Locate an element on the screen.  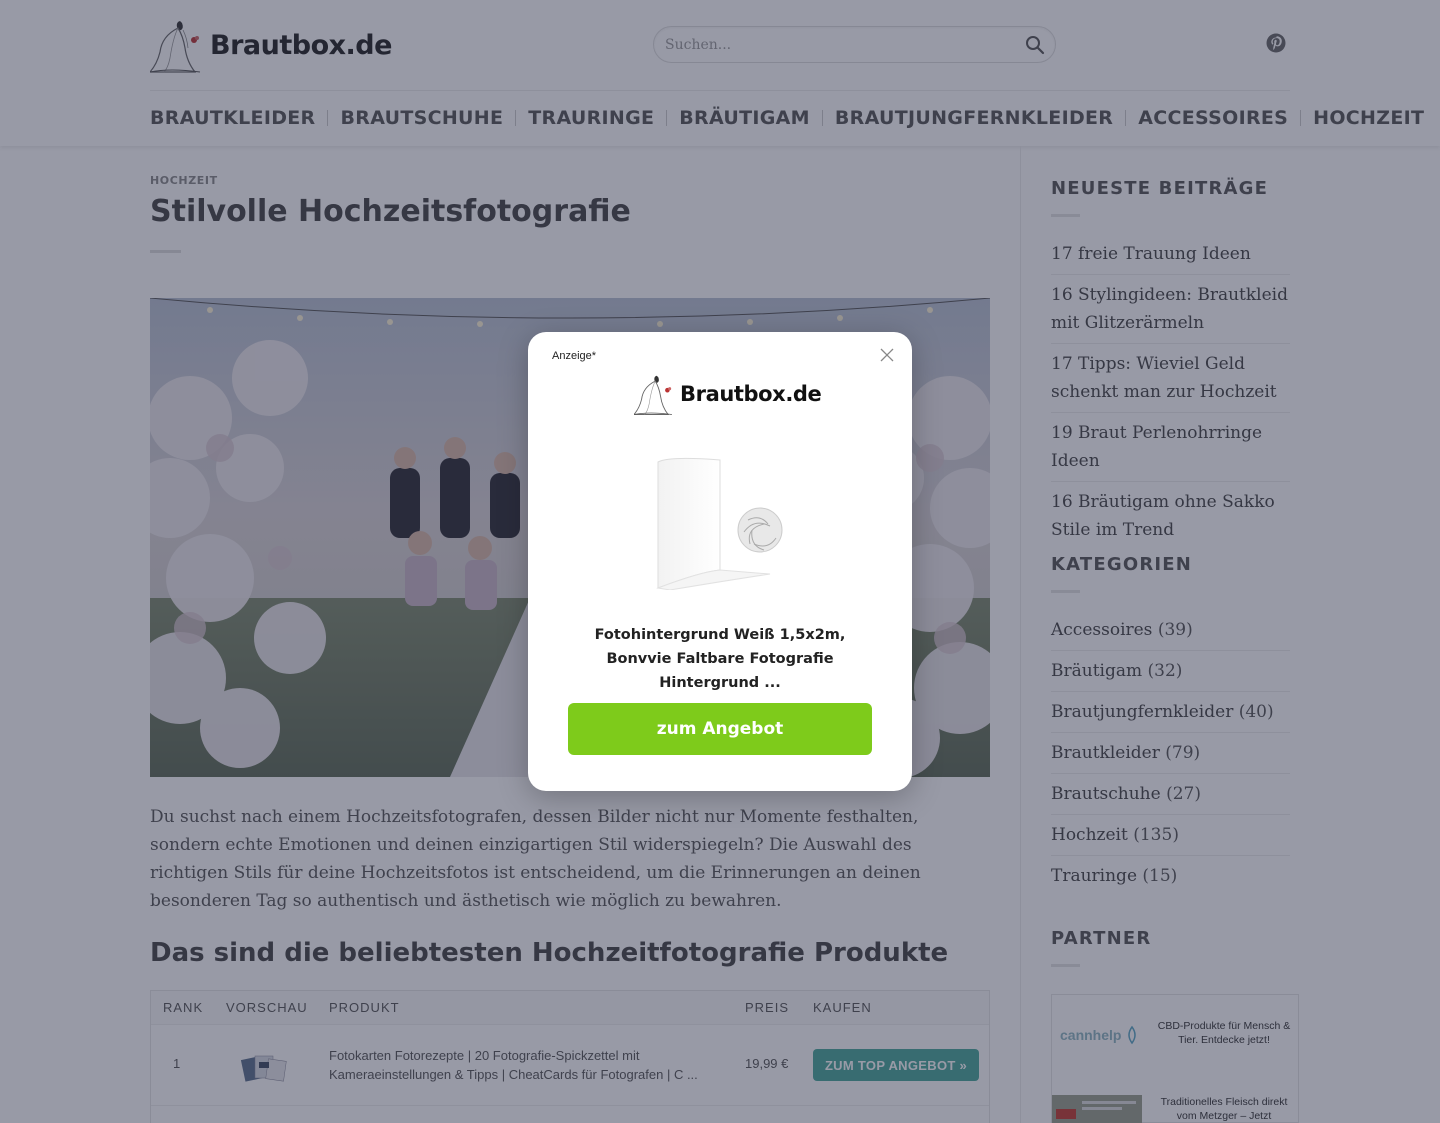
logo-wordmark: Brautbox.de is located at coordinates (751, 394).